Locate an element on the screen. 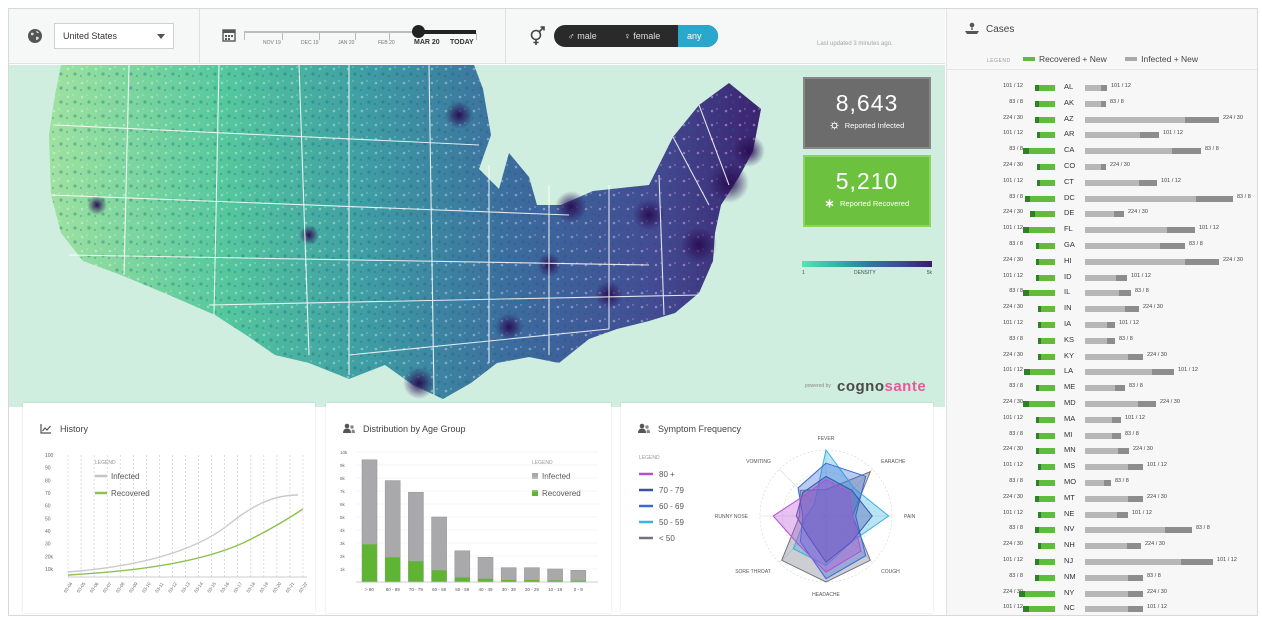 Image resolution: width=1262 pixels, height=620 pixels. case-row-mi: 83 / 8 MI 83 / 8 is located at coordinates (1102, 437).